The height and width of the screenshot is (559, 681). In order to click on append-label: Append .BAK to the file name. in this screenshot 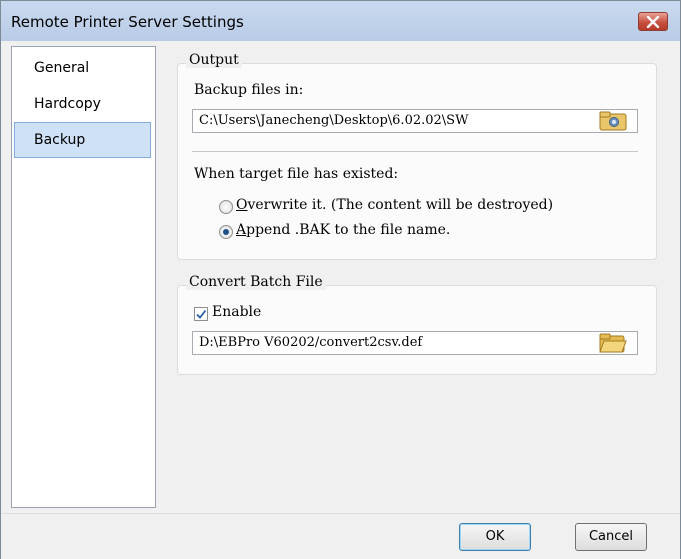, I will do `click(343, 230)`.